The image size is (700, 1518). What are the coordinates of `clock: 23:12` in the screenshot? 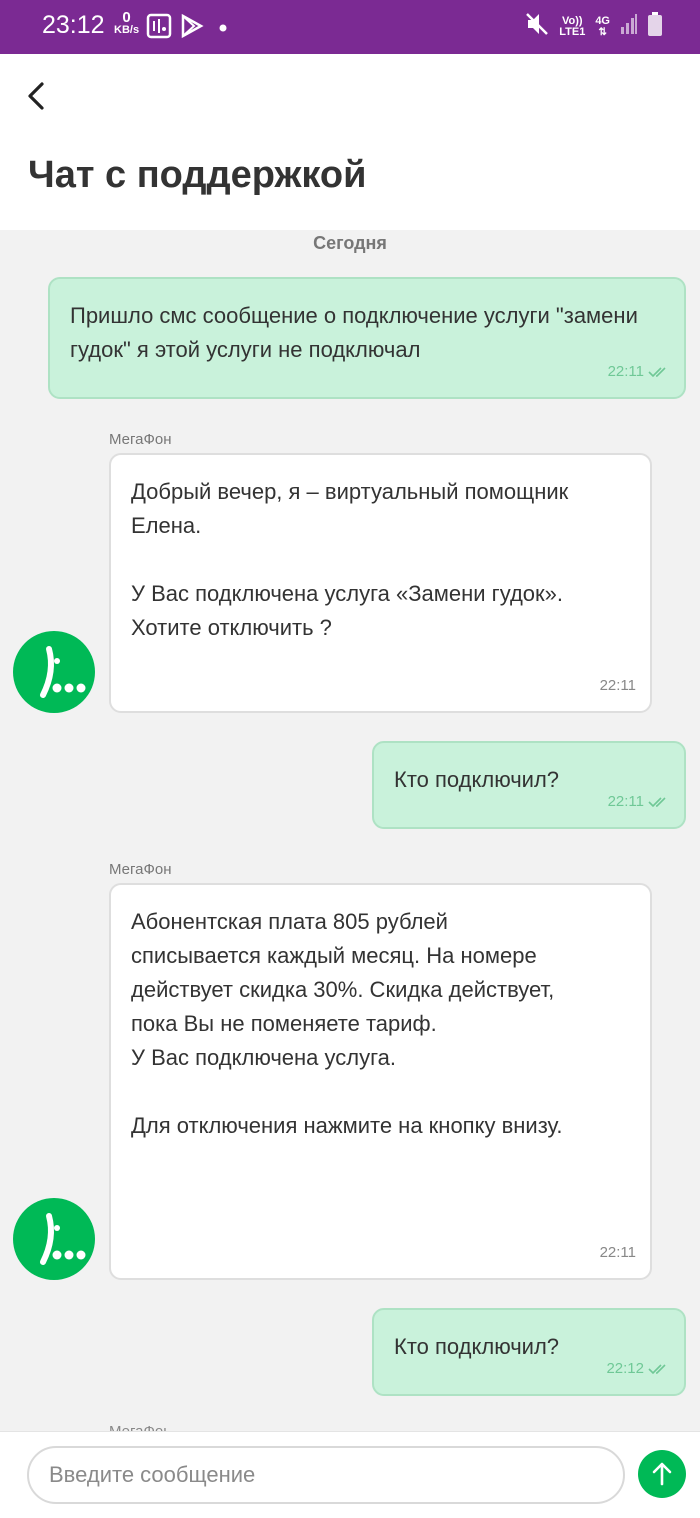 It's located at (73, 25).